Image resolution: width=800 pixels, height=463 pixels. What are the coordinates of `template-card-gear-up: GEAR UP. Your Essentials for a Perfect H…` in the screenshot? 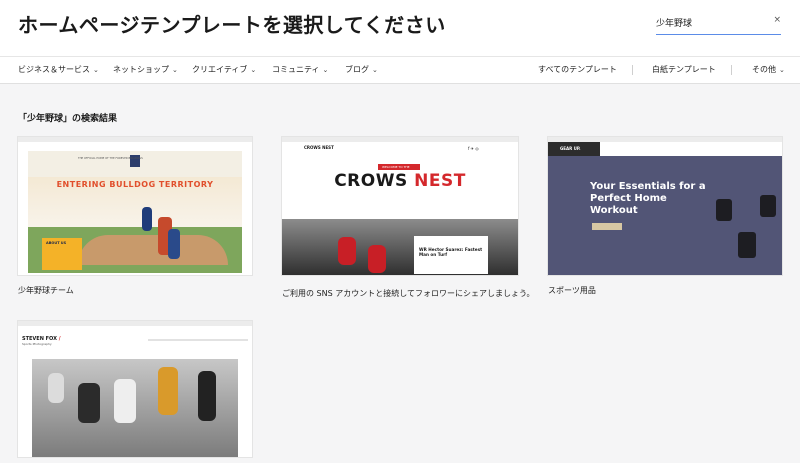 It's located at (665, 206).